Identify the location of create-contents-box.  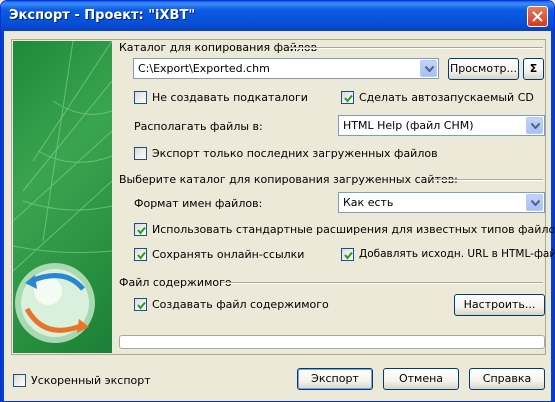
(140, 304).